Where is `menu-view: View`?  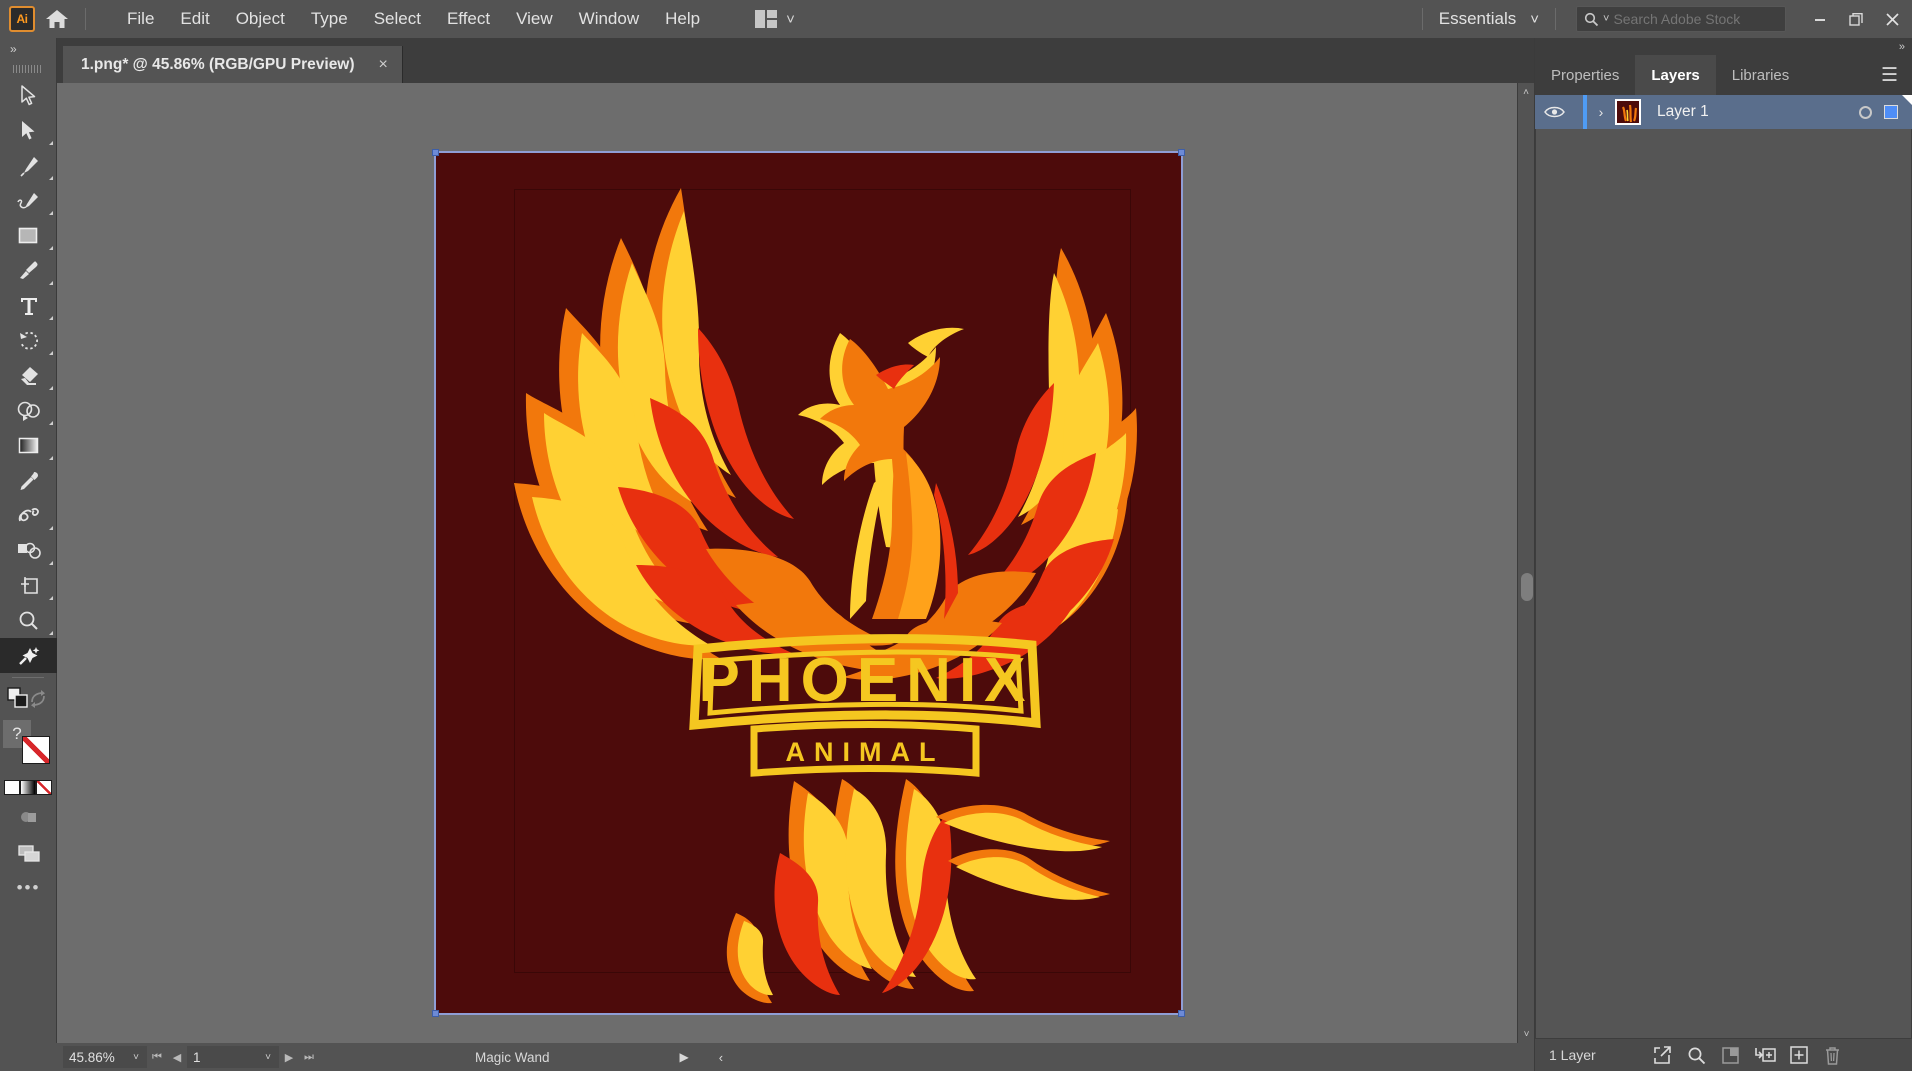
menu-view: View is located at coordinates (534, 19).